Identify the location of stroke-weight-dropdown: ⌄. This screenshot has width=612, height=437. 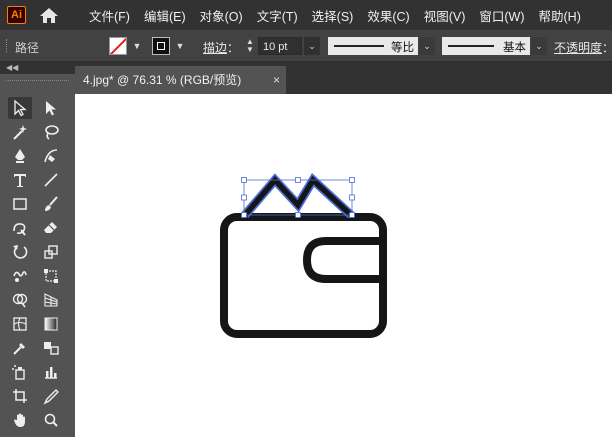
(312, 46).